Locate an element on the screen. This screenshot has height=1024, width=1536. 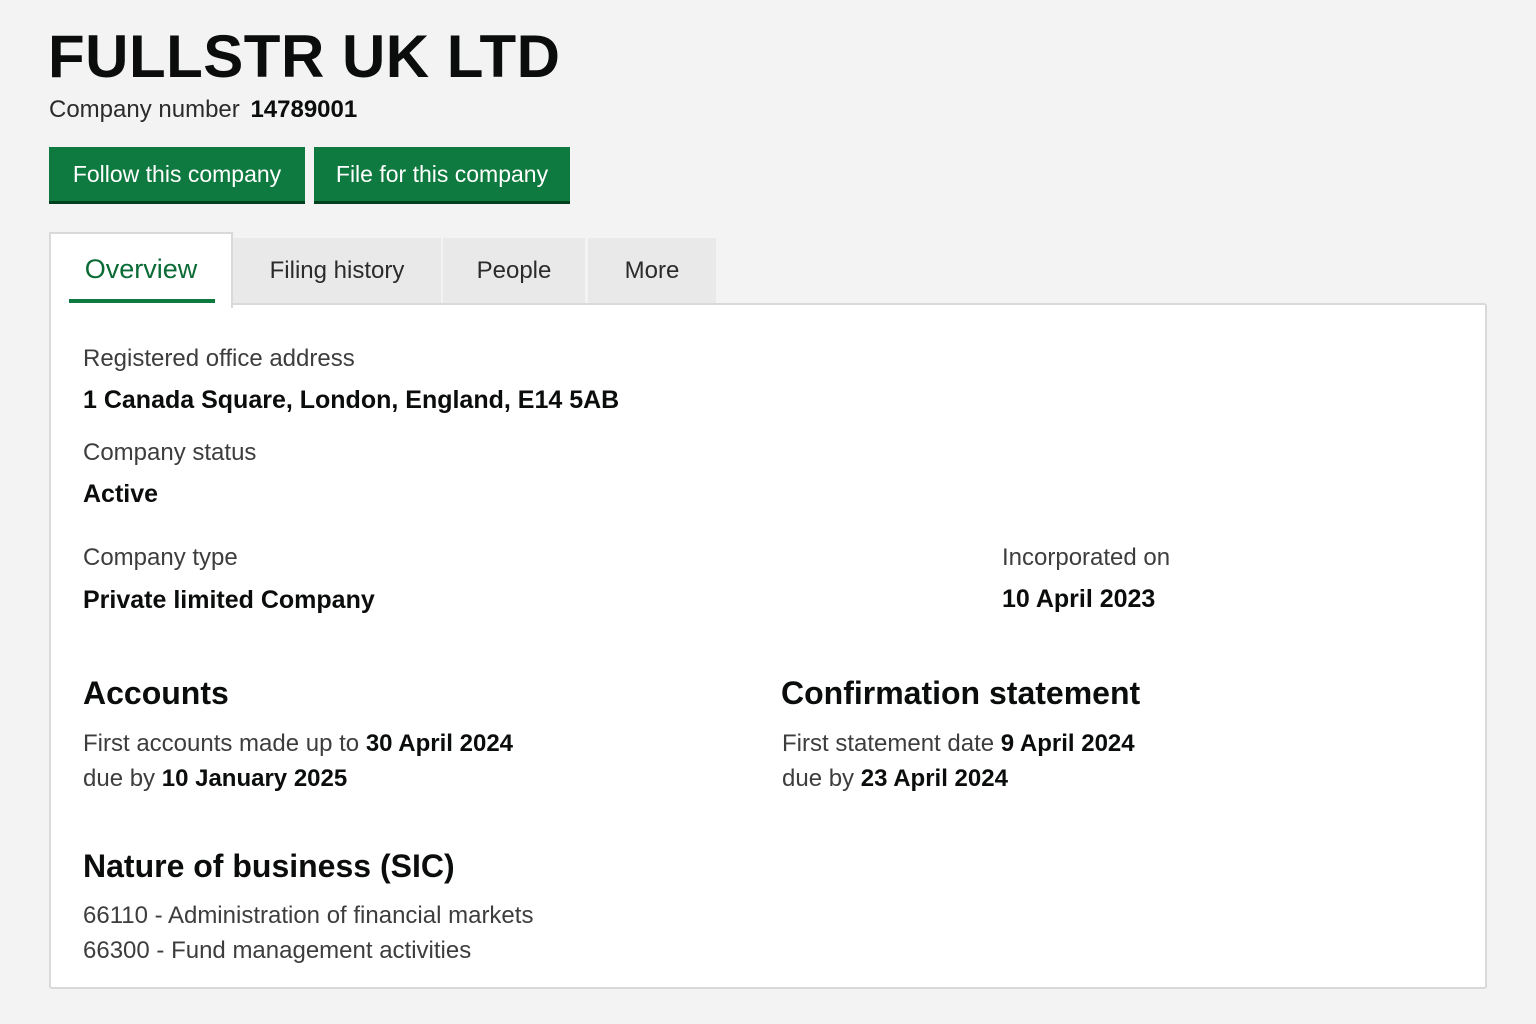
accounts-first-made-up-label: First accounts made up to is located at coordinates (221, 743).